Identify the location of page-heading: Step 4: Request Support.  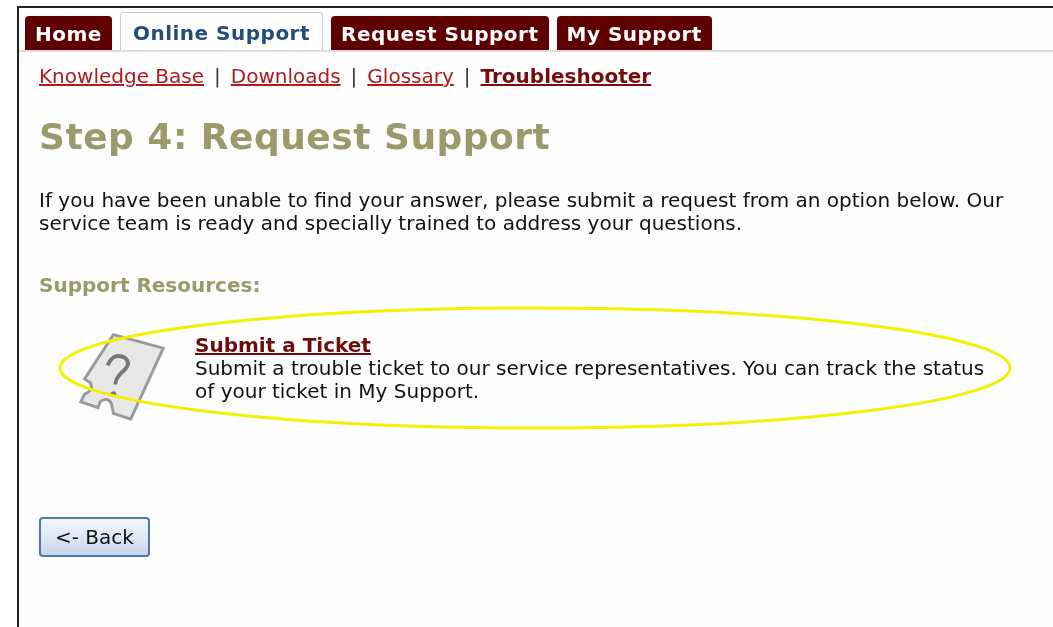
(295, 136).